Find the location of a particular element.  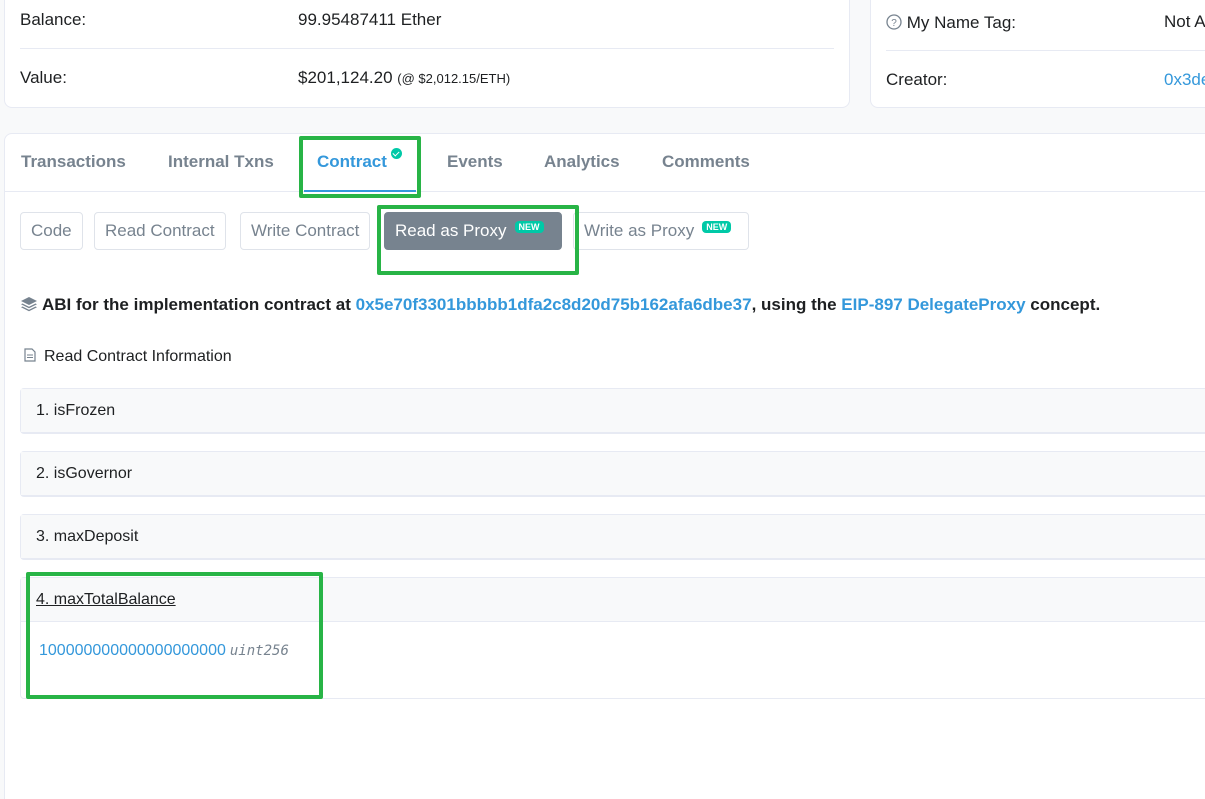

balance-label: Balance: is located at coordinates (53, 19).